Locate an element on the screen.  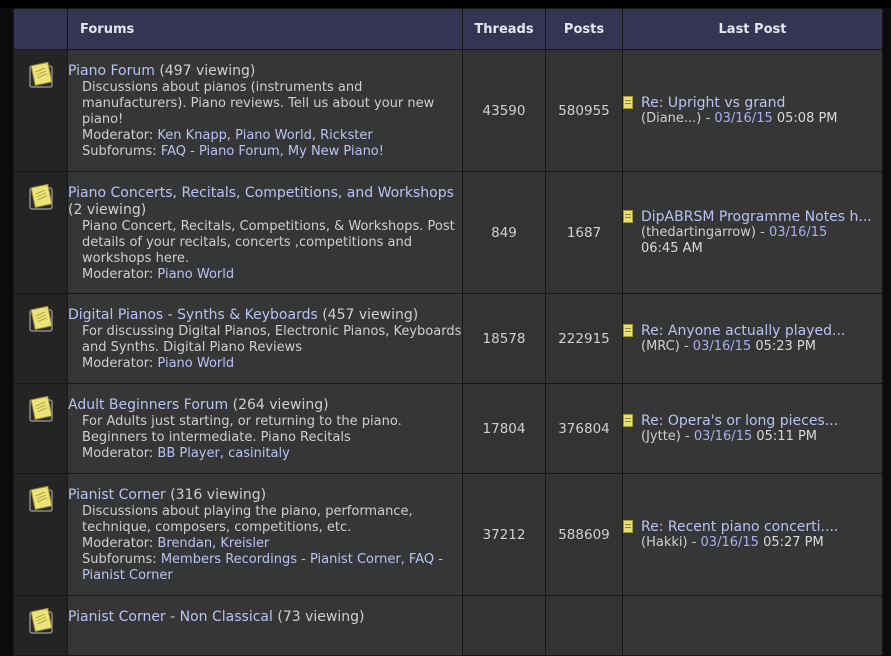
post-count: 376804 is located at coordinates (584, 428).